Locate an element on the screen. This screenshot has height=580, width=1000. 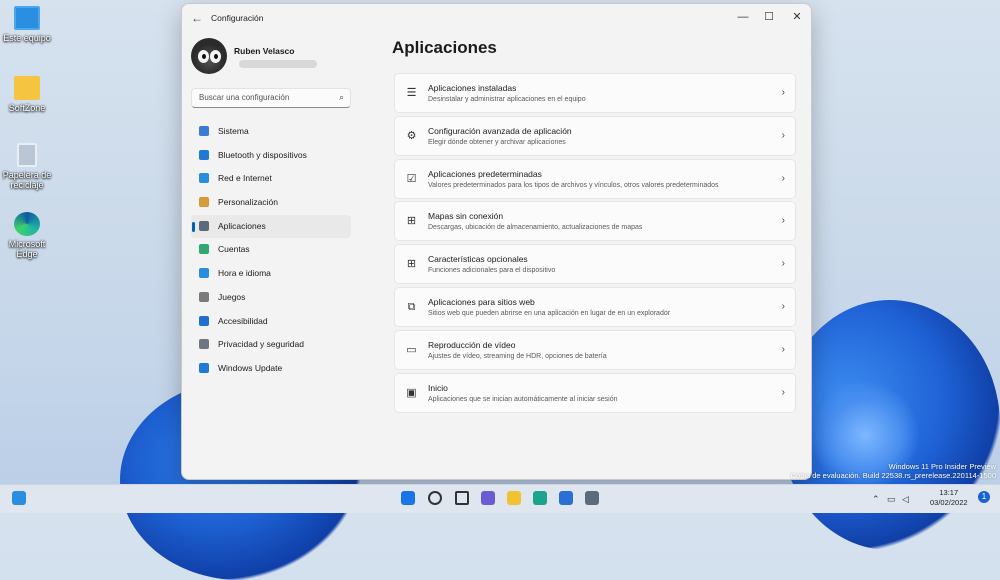
desktop-icon-label: Microsoft Edge is located at coordinates (27, 249).